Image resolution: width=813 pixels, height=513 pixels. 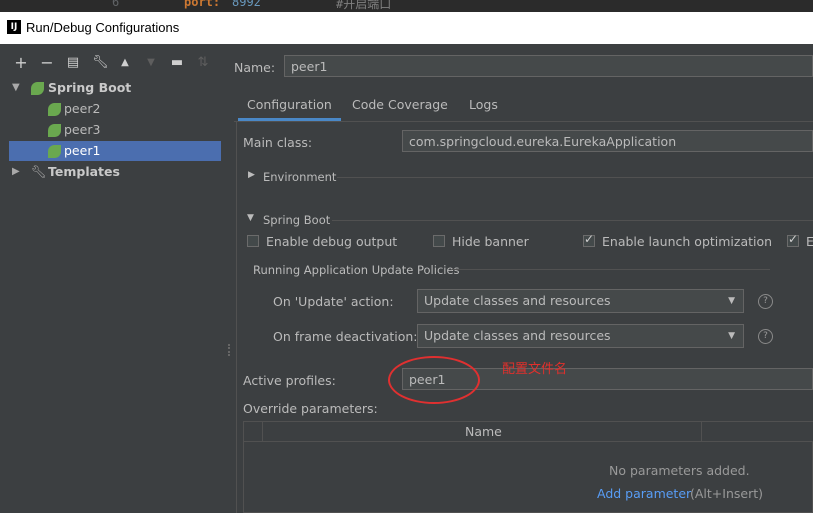 I want to click on code-value: 8992, so click(x=246, y=4).